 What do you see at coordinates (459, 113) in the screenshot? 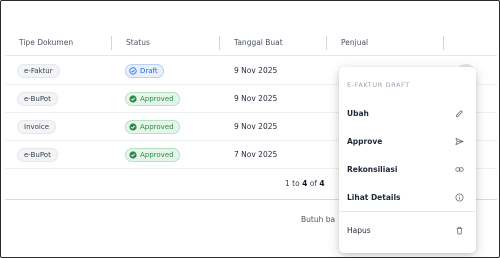
I see `pencil-icon` at bounding box center [459, 113].